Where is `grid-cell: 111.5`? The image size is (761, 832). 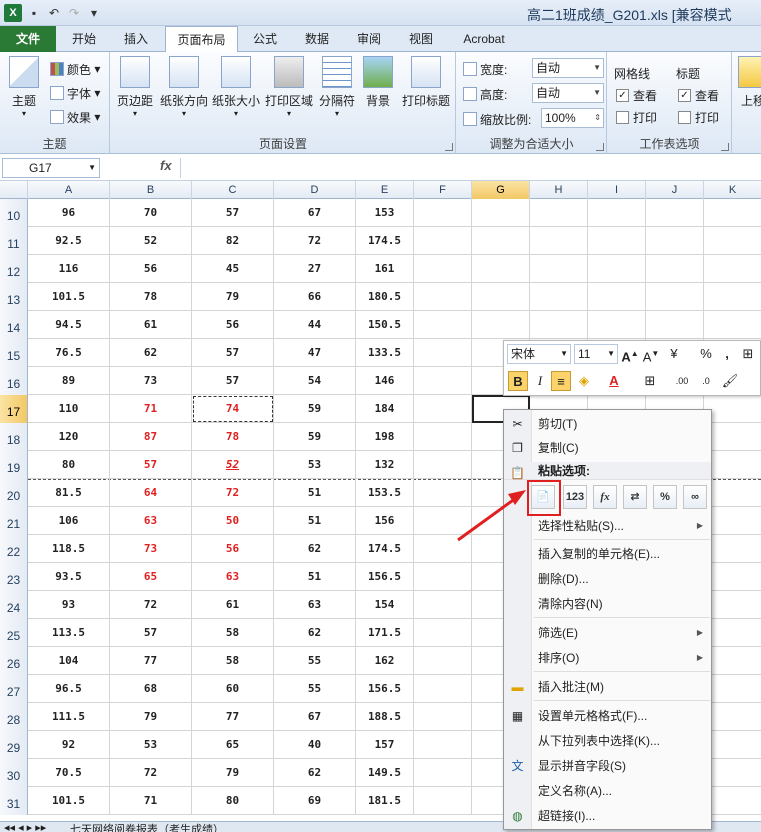
grid-cell: 111.5 is located at coordinates (69, 717).